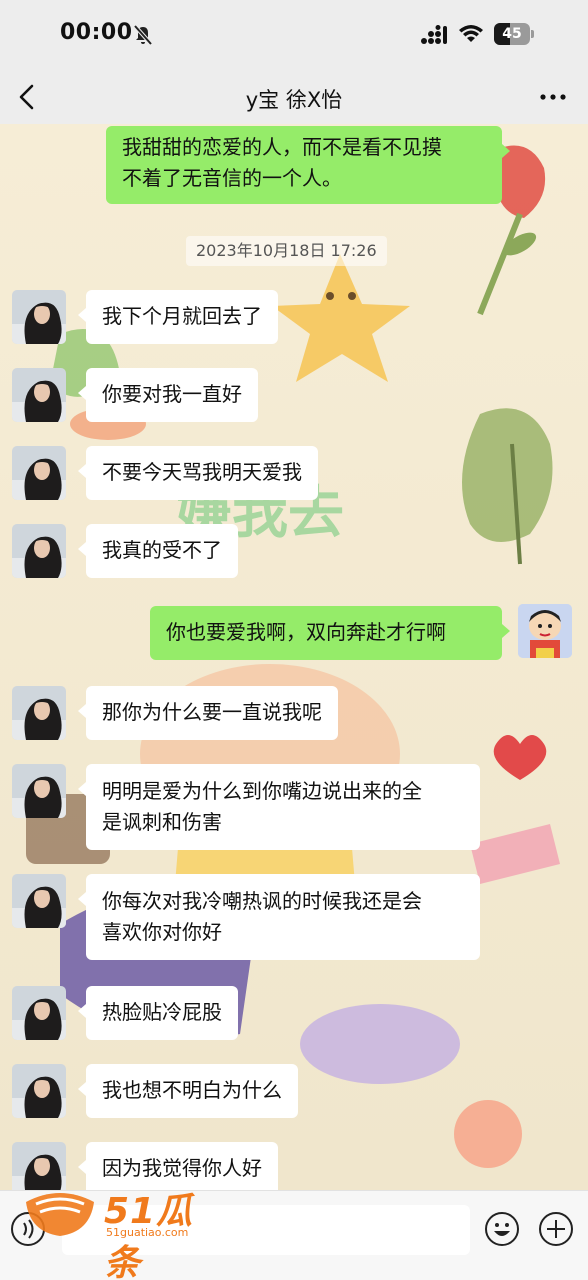  I want to click on watermark: 51瓜条 51guatiao.com, so click(115, 1231).